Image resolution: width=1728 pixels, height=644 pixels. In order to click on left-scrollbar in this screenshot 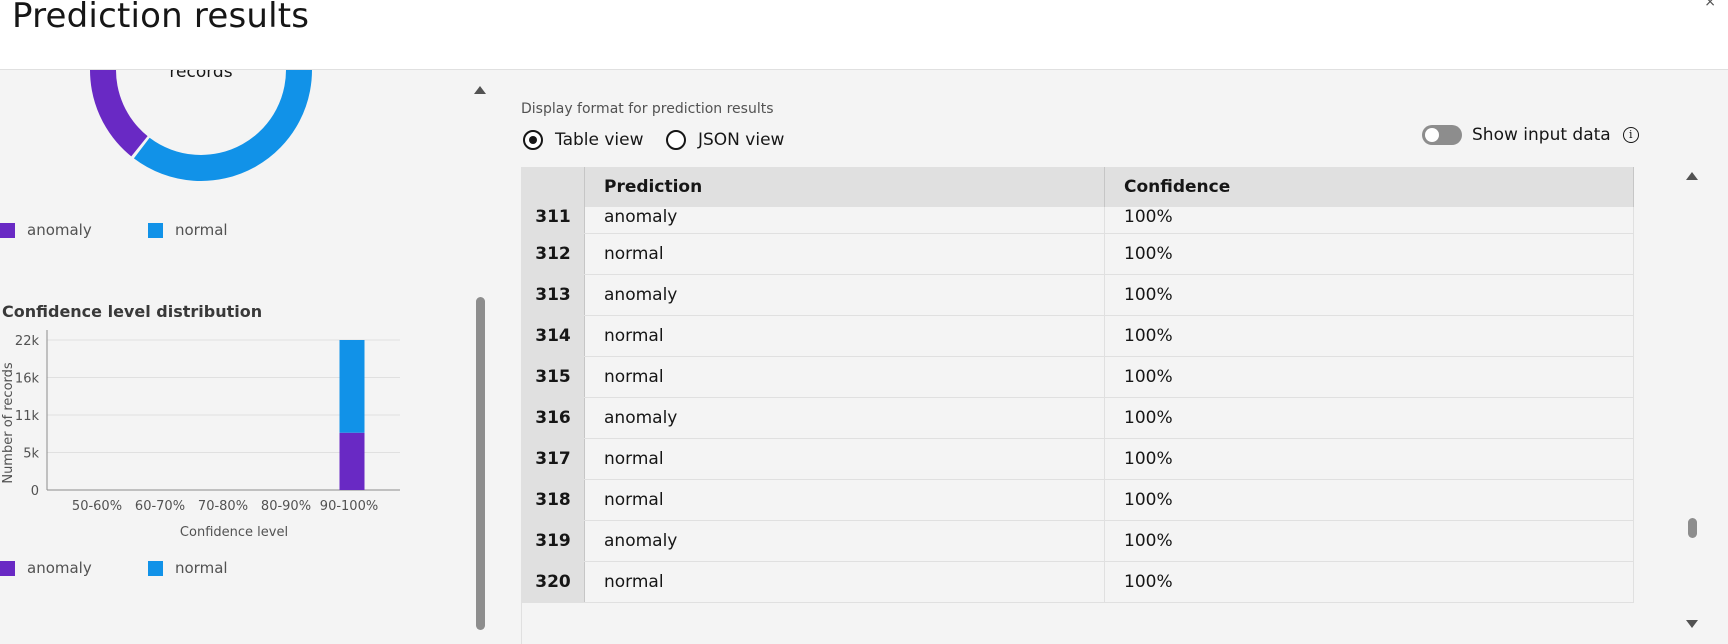, I will do `click(480, 362)`.